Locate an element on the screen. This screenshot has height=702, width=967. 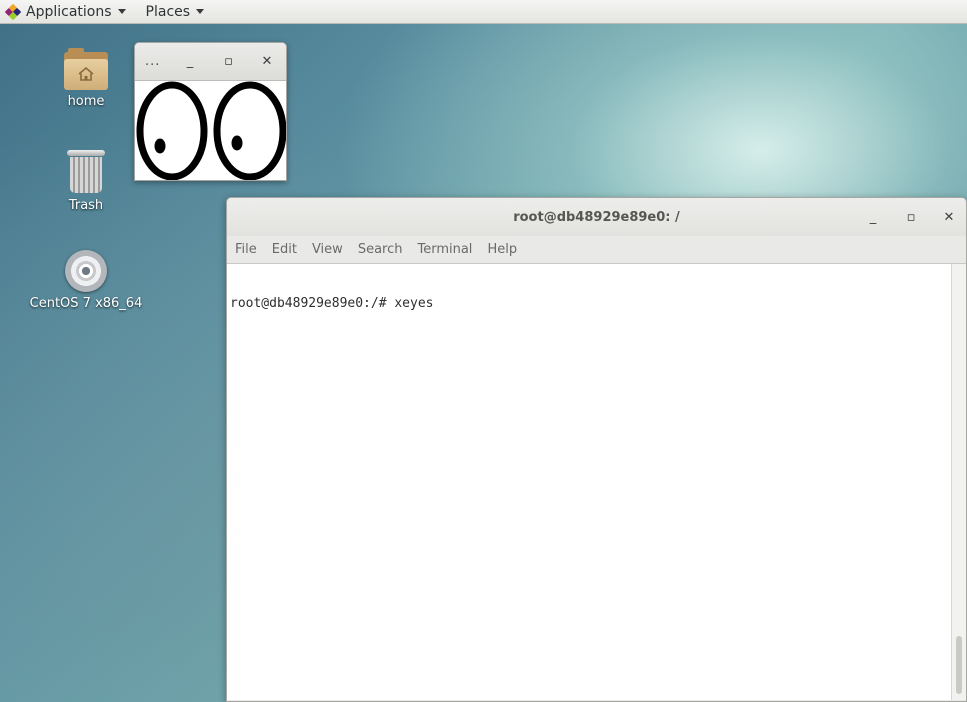
scrollbar-thumb is located at coordinates (959, 665).